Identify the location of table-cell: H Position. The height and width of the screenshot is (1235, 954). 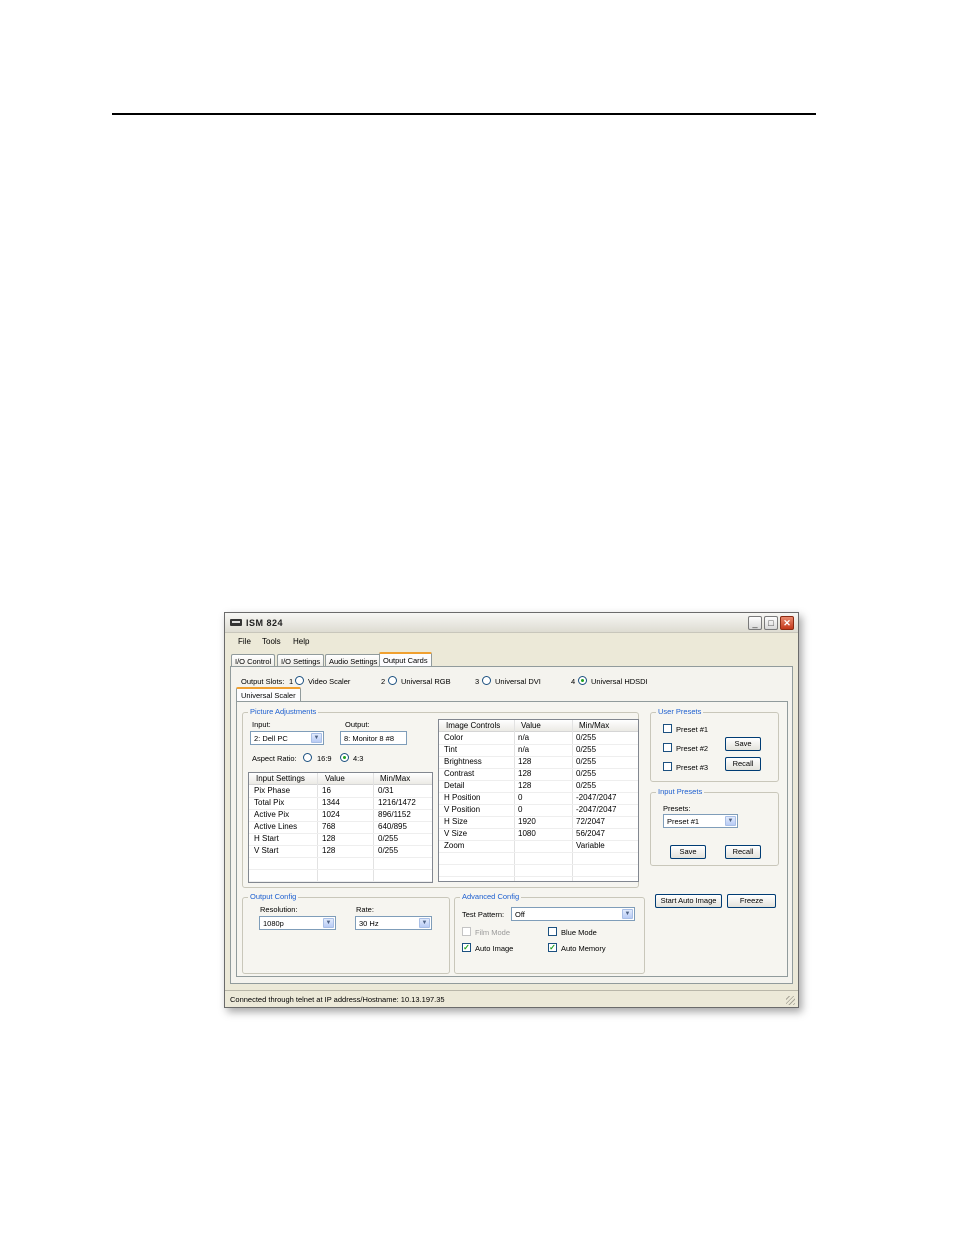
(462, 797).